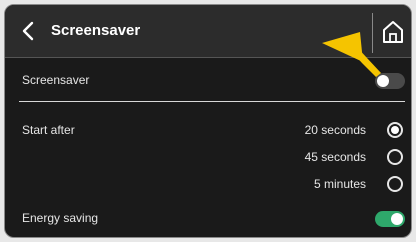 This screenshot has width=416, height=242. What do you see at coordinates (96, 30) in the screenshot?
I see `page-title: Screensaver` at bounding box center [96, 30].